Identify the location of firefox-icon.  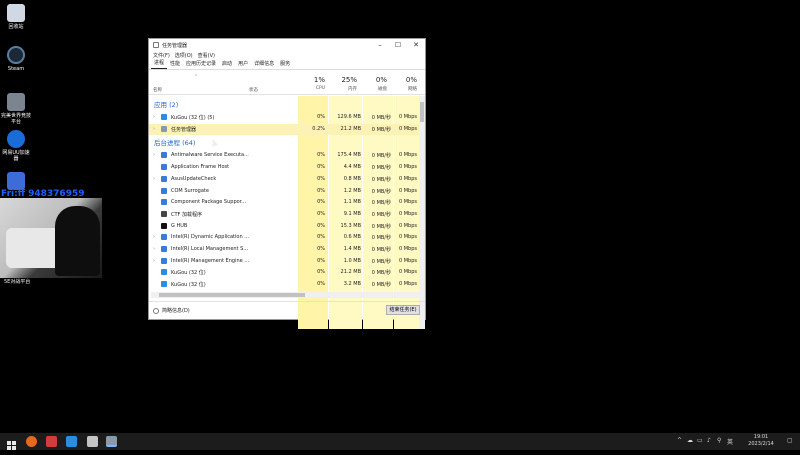
(31, 441).